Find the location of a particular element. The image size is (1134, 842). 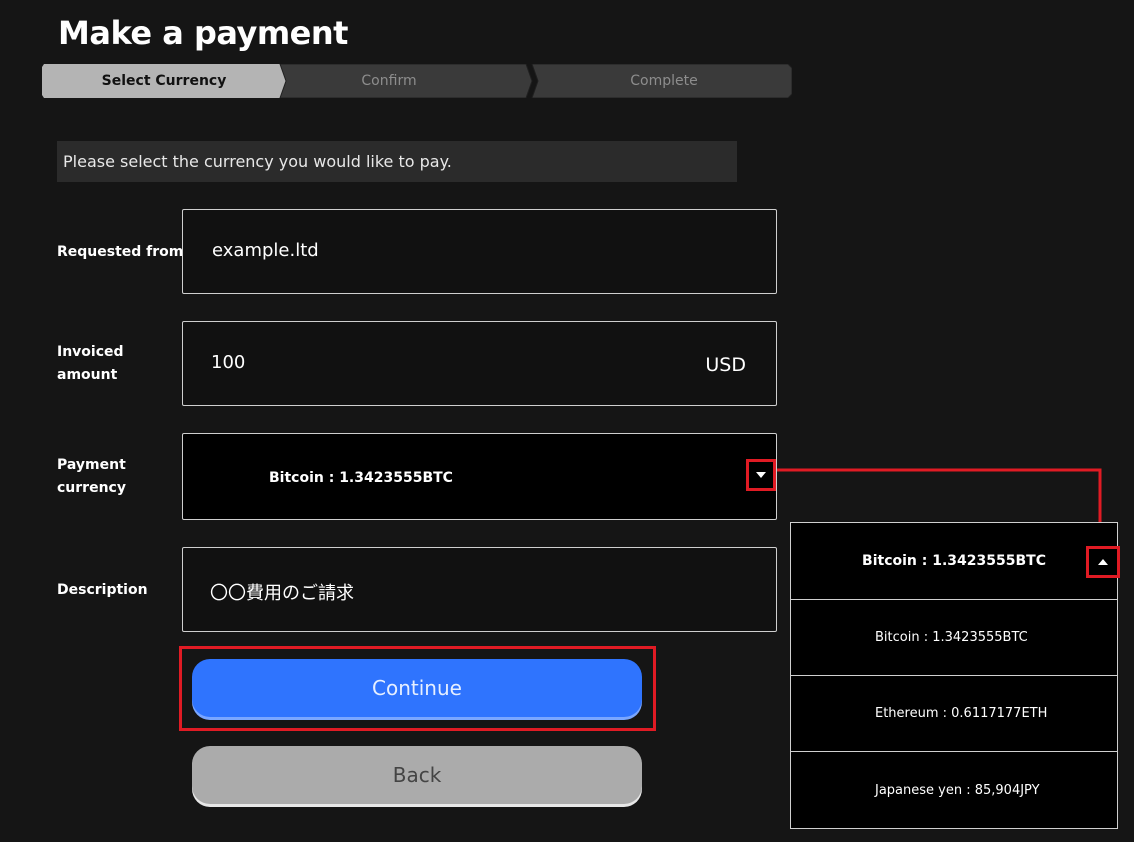

dropdown-selected: Bitcoin : 1.3423555BTC is located at coordinates (954, 561).